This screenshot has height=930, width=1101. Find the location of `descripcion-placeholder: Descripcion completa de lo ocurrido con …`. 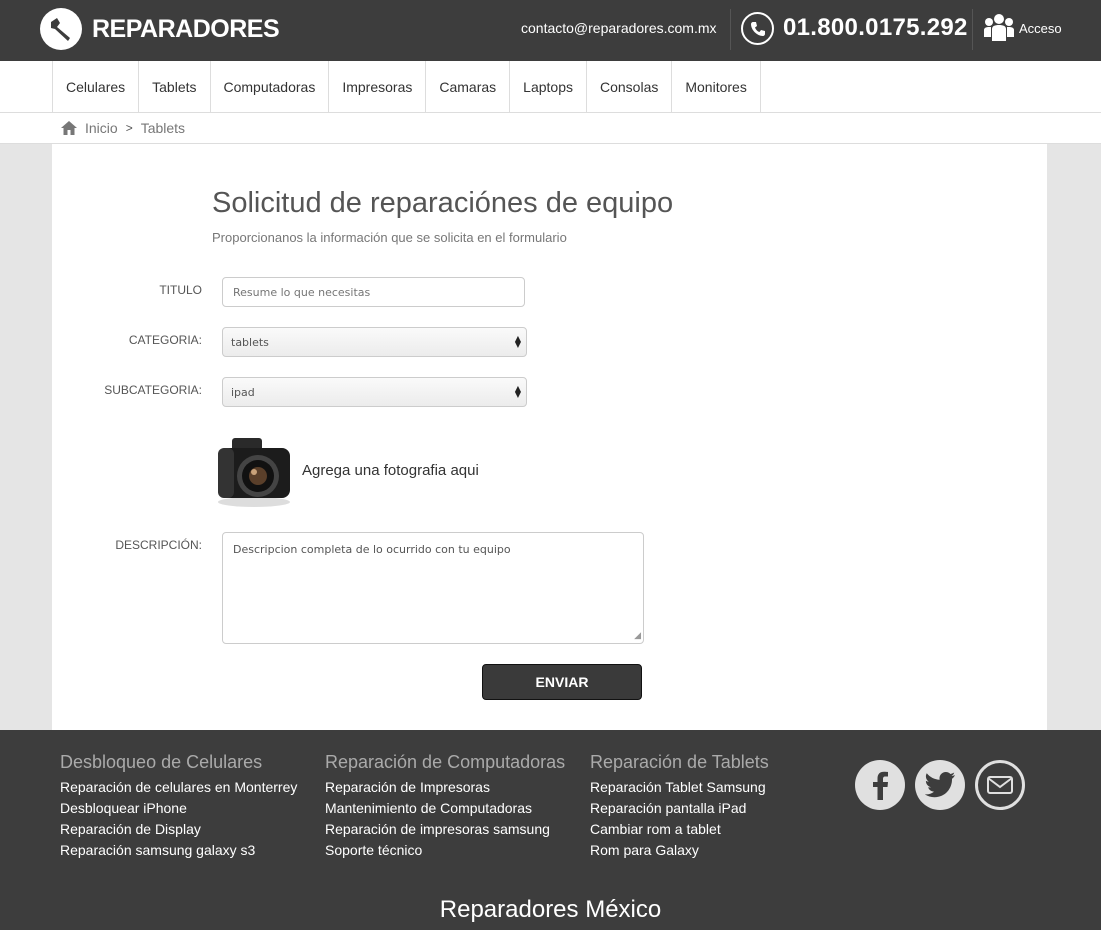

descripcion-placeholder: Descripcion completa de lo ocurrido con … is located at coordinates (372, 549).